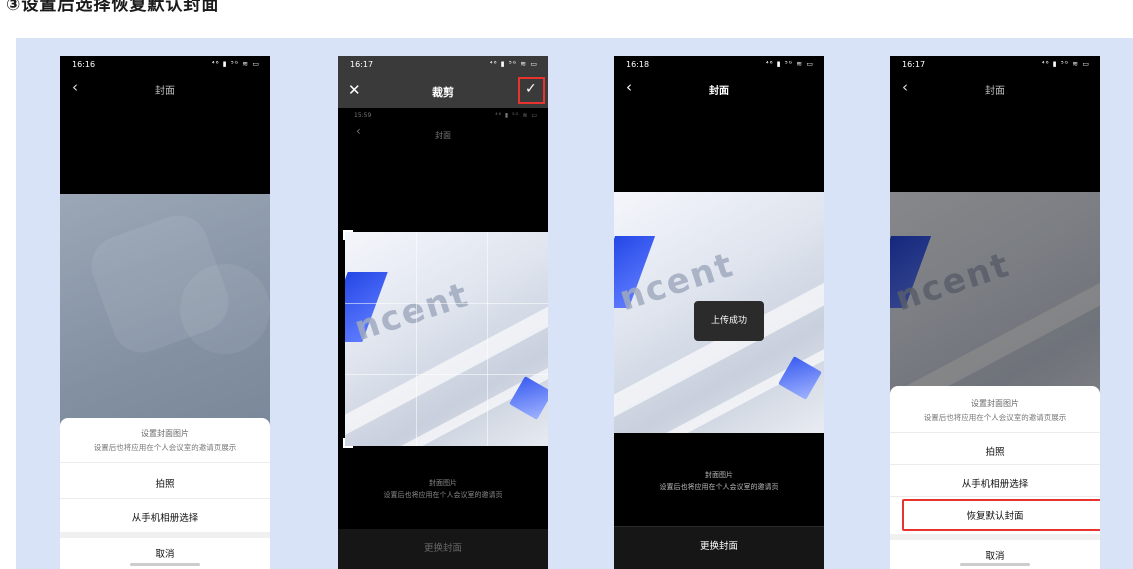  What do you see at coordinates (165, 65) in the screenshot?
I see `status-bar: 16:16 ⁴⁶ ▮ ⁵ᴳ ≋ ▭` at bounding box center [165, 65].